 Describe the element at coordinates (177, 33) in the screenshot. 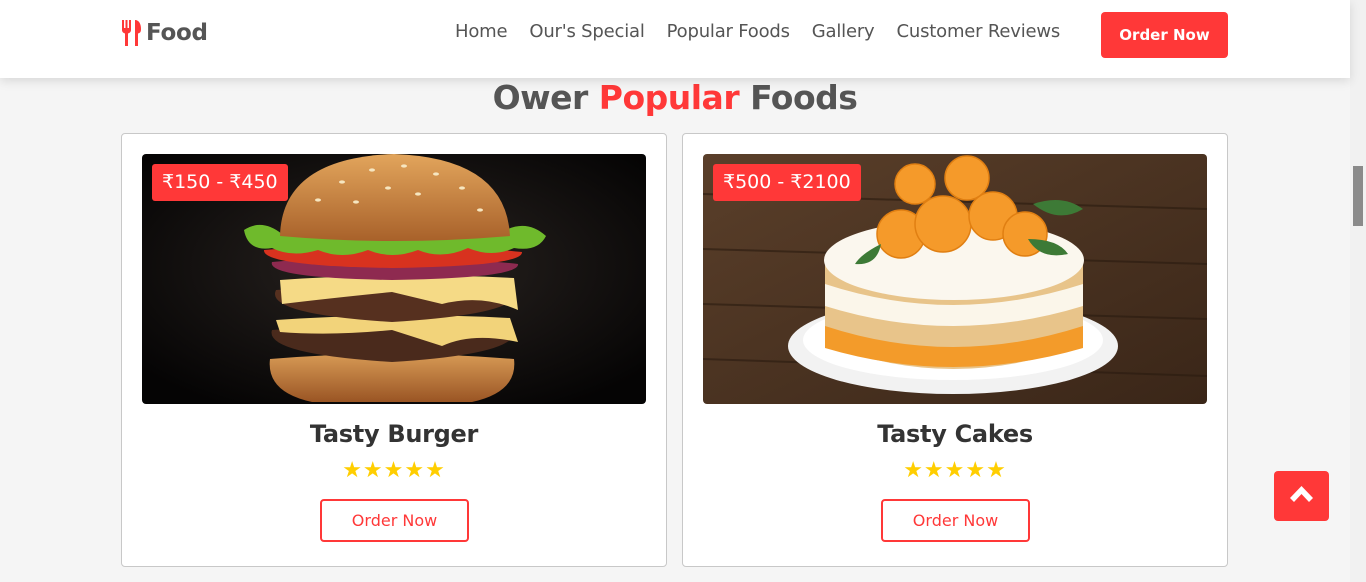

I see `logo-text: Food` at that location.